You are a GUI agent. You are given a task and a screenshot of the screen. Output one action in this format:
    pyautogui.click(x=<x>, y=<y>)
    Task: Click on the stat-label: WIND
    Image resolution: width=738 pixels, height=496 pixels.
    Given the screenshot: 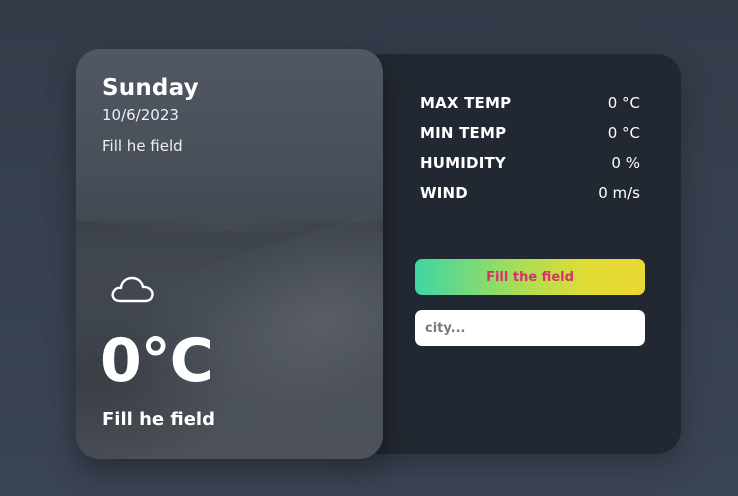 What is the action you would take?
    pyautogui.click(x=444, y=193)
    